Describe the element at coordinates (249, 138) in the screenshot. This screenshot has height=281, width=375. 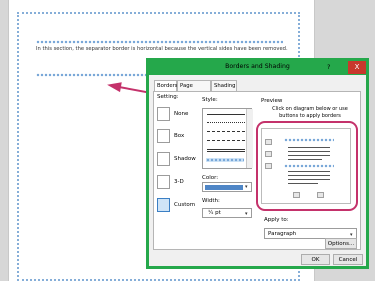
I see `style-list-scrollbar` at that location.